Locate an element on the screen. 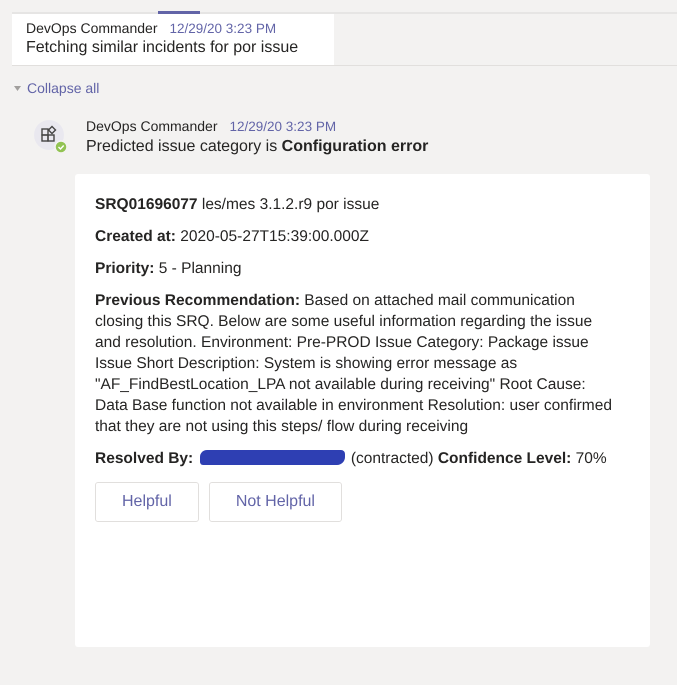 This screenshot has height=685, width=677. selection-indicator is located at coordinates (179, 12).